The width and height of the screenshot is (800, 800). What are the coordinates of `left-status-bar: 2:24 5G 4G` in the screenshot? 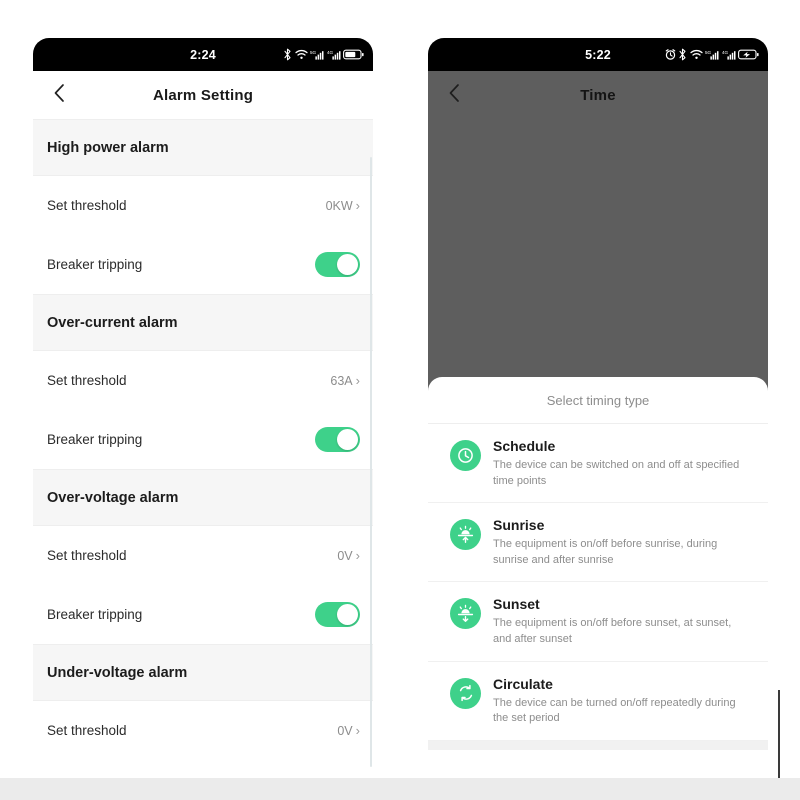 It's located at (203, 54).